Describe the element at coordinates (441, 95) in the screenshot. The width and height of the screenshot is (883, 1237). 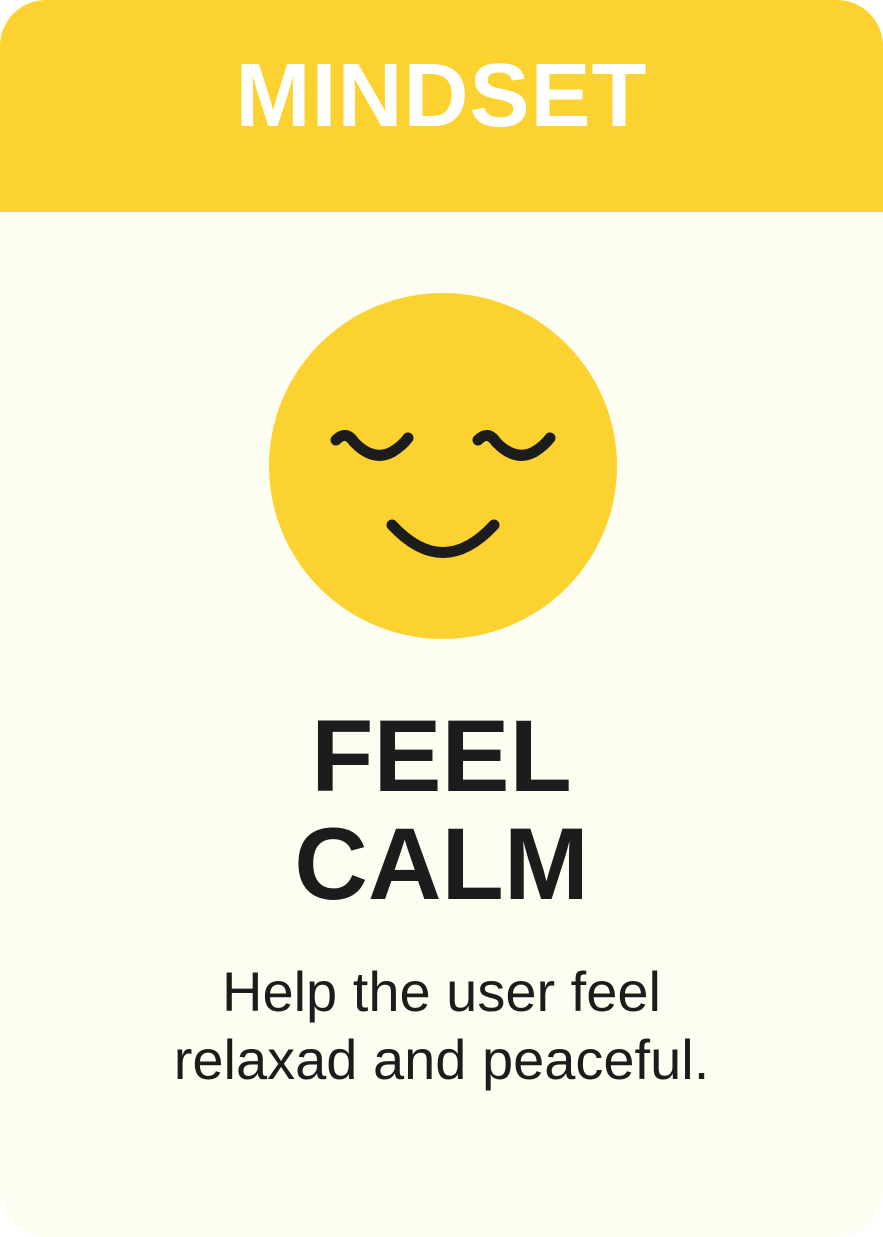
I see `category-label: MINDSET` at that location.